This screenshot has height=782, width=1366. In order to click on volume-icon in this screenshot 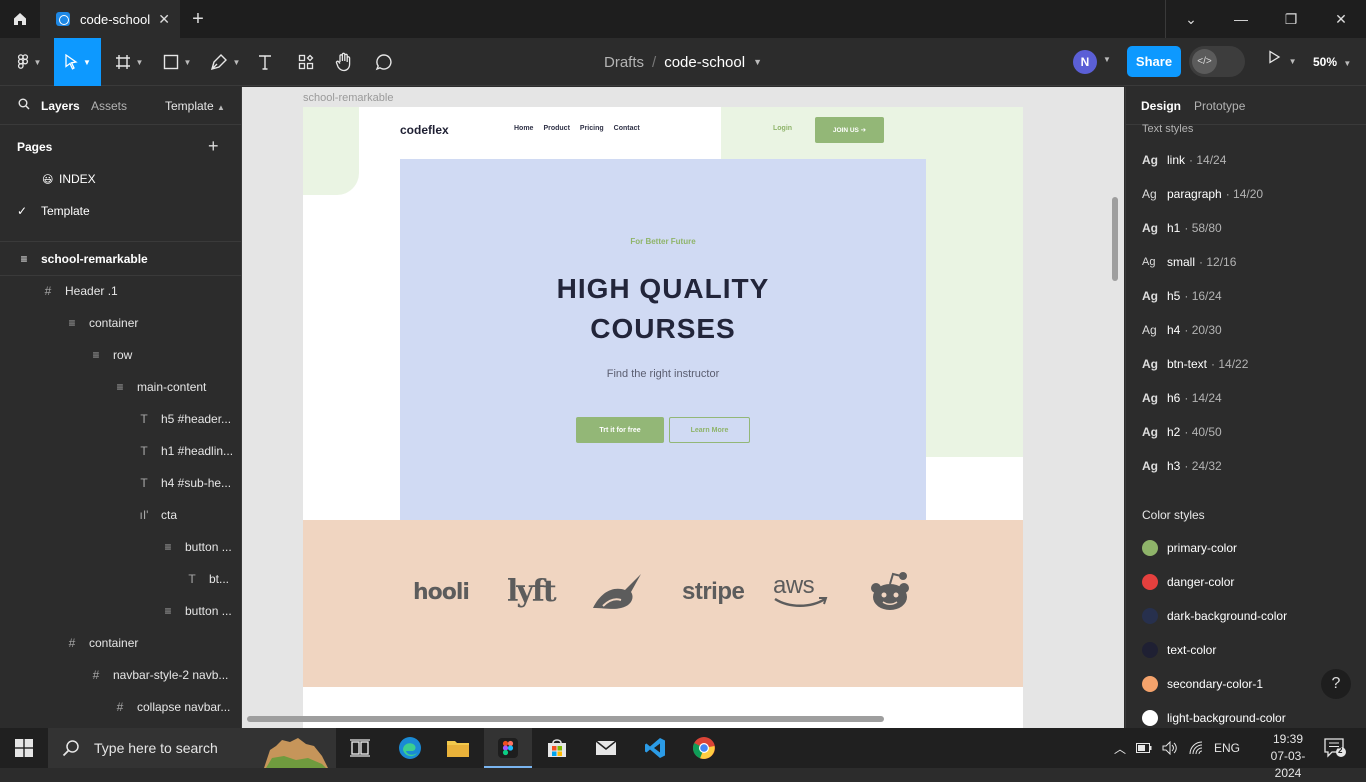, I will do `click(1170, 748)`.